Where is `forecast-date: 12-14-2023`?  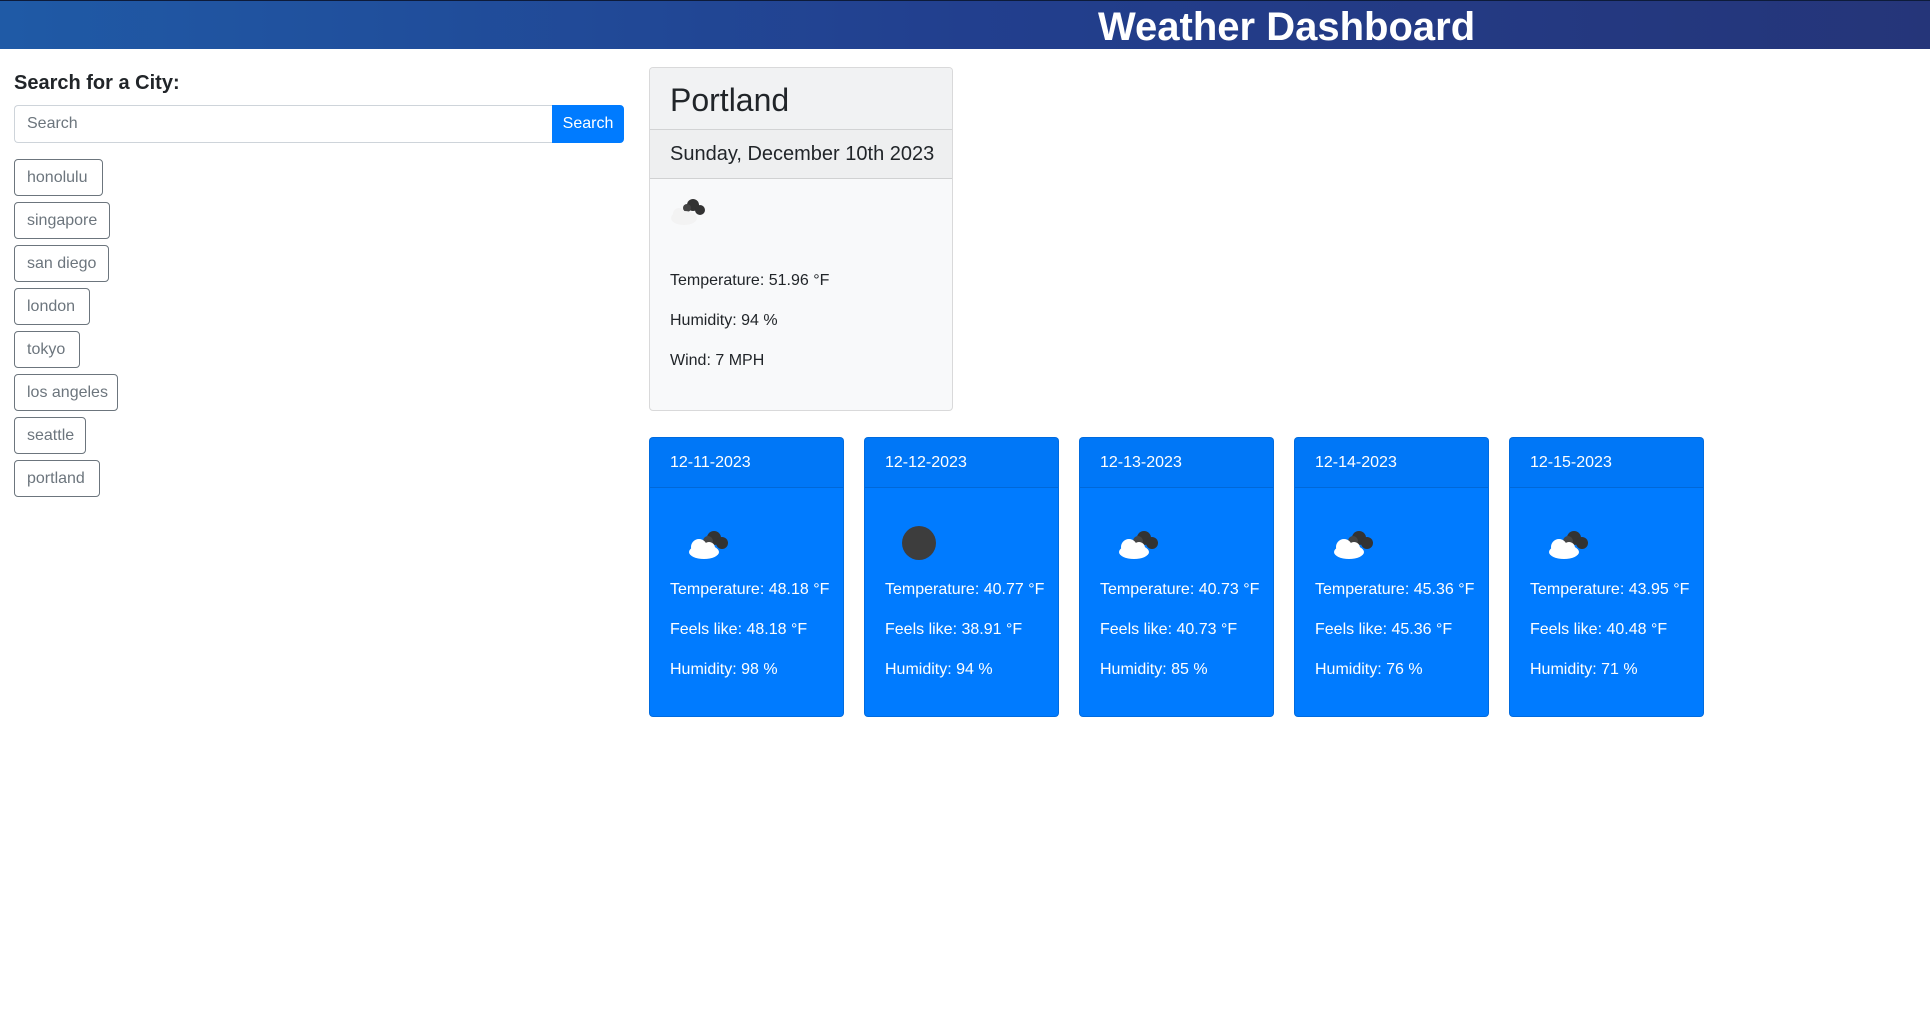
forecast-date: 12-14-2023 is located at coordinates (1391, 463).